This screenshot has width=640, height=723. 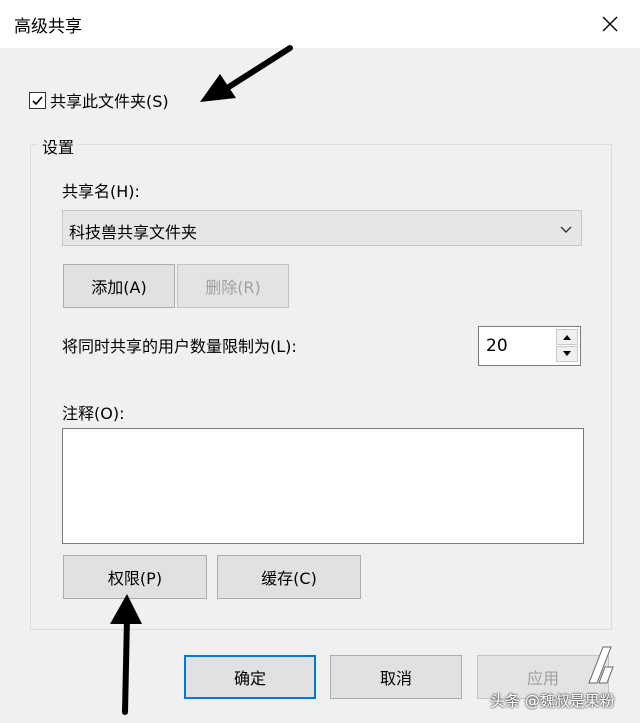 I want to click on user-limit-label: 将同时共享的用户数量限制为(L):, so click(x=179, y=346).